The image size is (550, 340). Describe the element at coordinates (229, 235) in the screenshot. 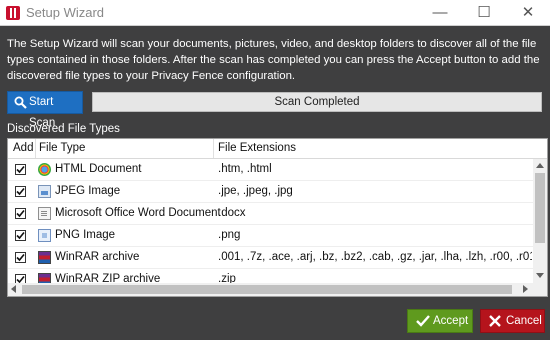

I see `file-extensions-cell: .png` at that location.